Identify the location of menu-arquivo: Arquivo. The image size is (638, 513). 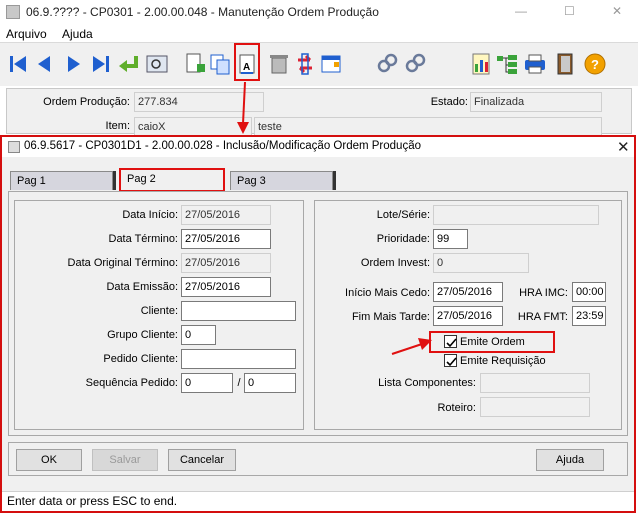
(26, 34).